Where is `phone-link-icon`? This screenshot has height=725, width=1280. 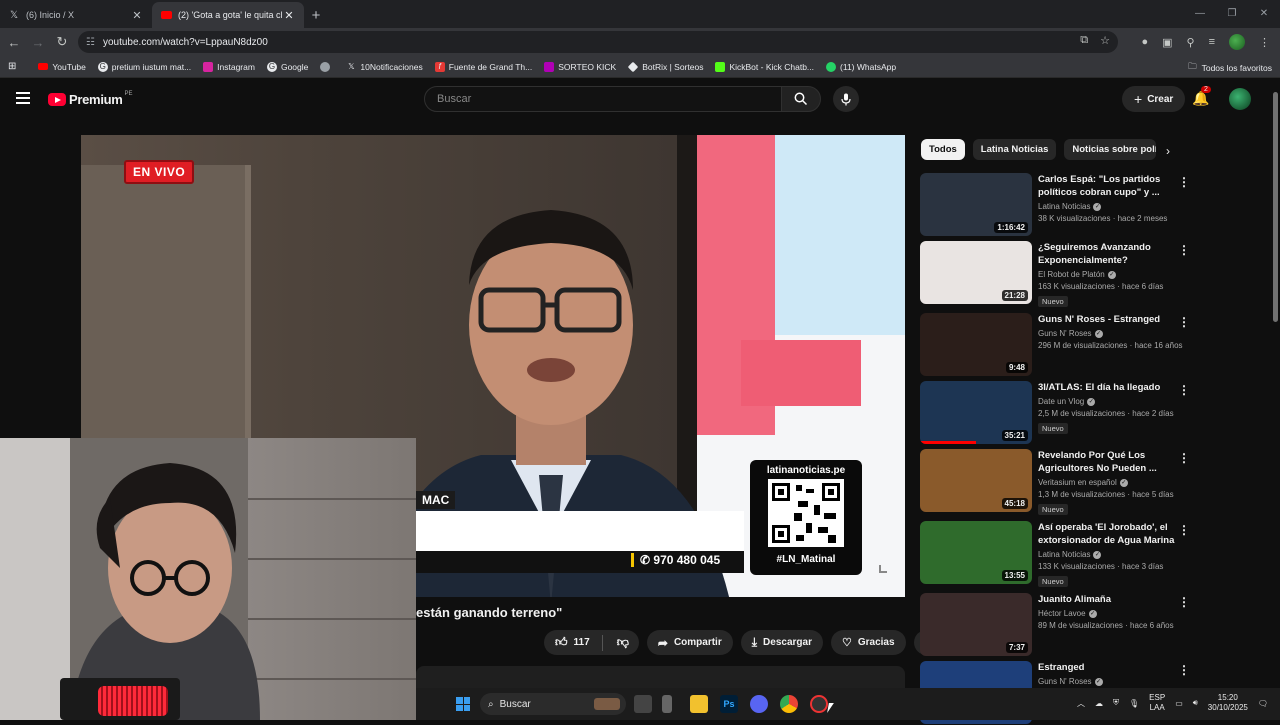 phone-link-icon is located at coordinates (667, 704).